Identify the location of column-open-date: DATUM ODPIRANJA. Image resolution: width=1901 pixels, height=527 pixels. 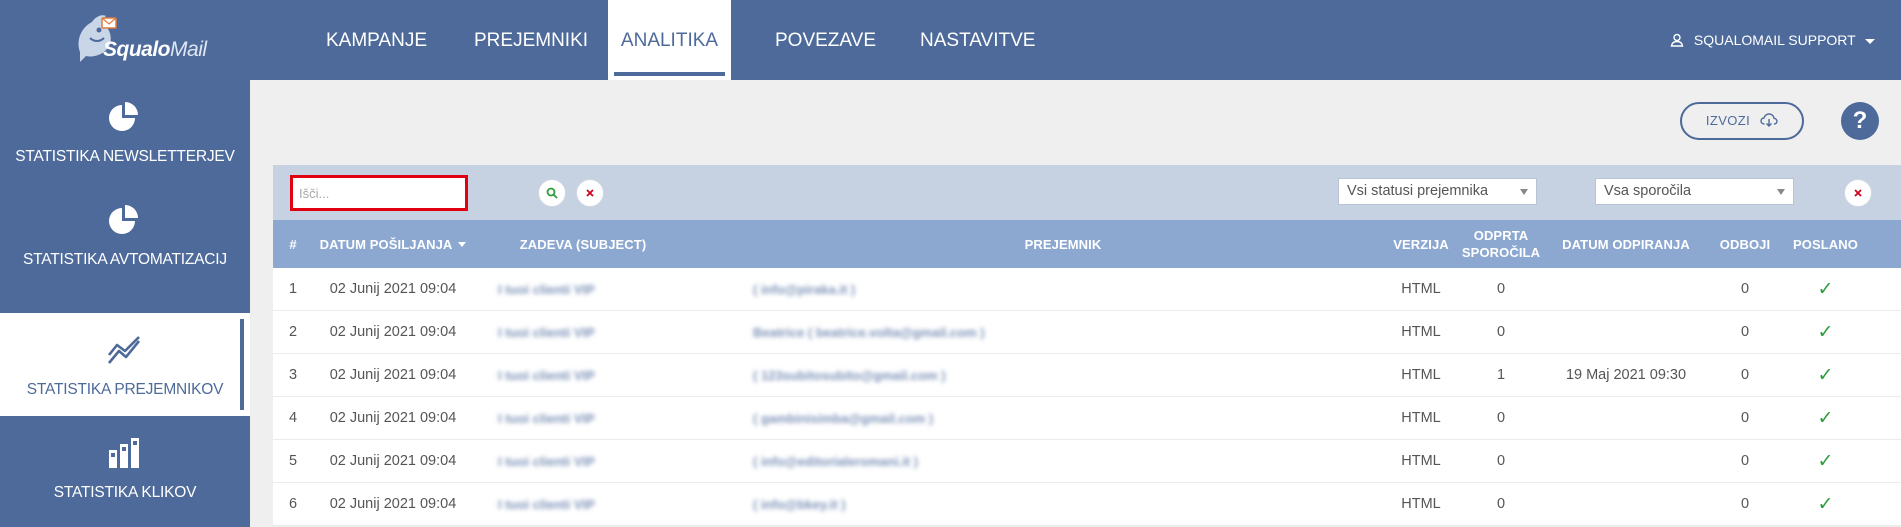
(1626, 244).